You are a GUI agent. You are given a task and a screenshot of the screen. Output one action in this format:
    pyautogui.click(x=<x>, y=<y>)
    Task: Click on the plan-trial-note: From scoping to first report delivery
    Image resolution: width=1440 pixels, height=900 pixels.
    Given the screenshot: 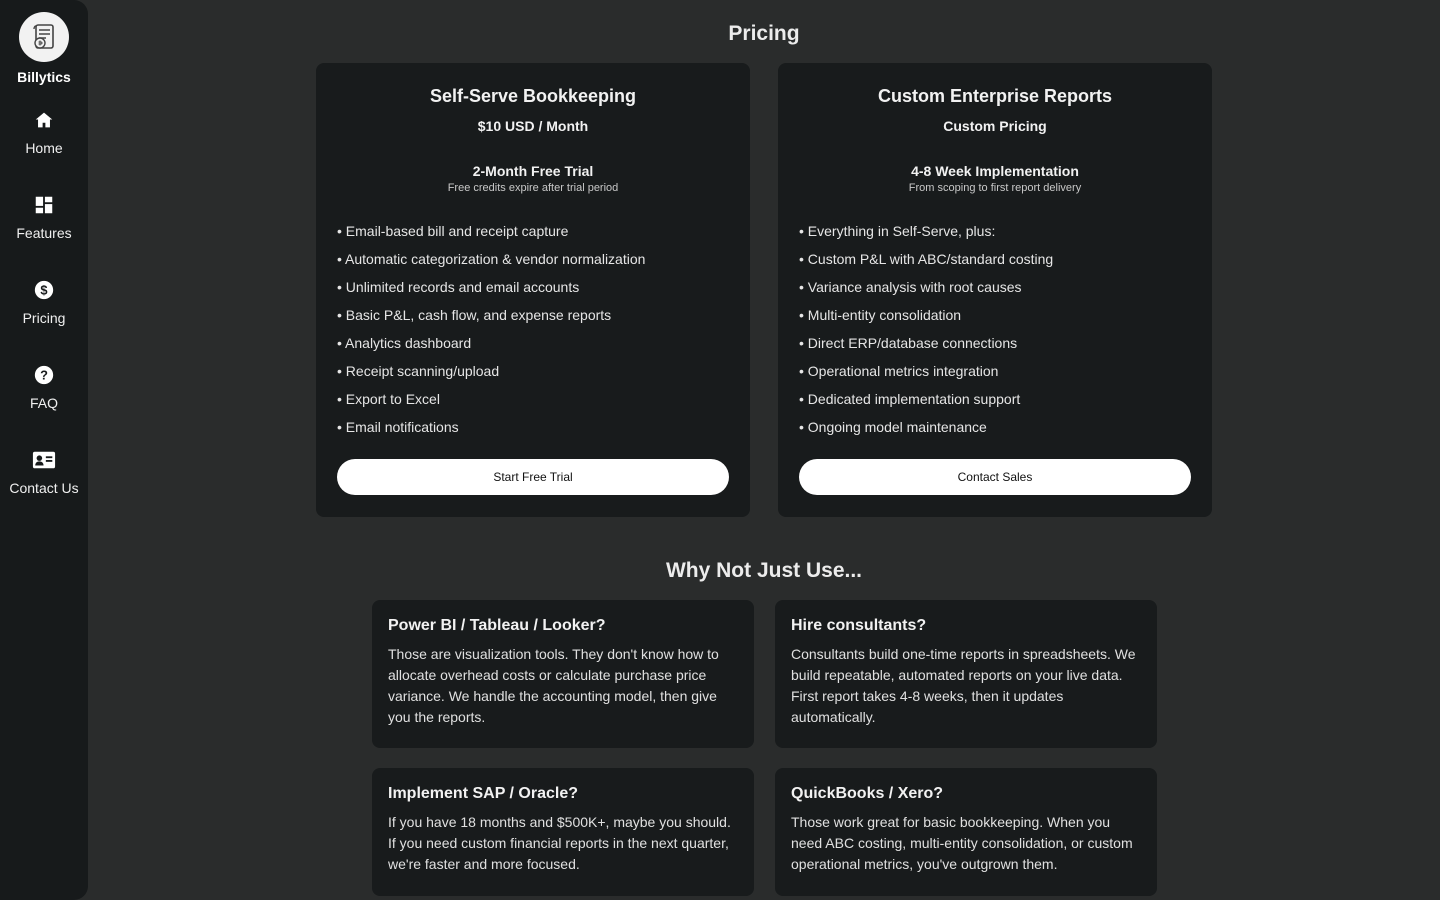 What is the action you would take?
    pyautogui.click(x=995, y=188)
    